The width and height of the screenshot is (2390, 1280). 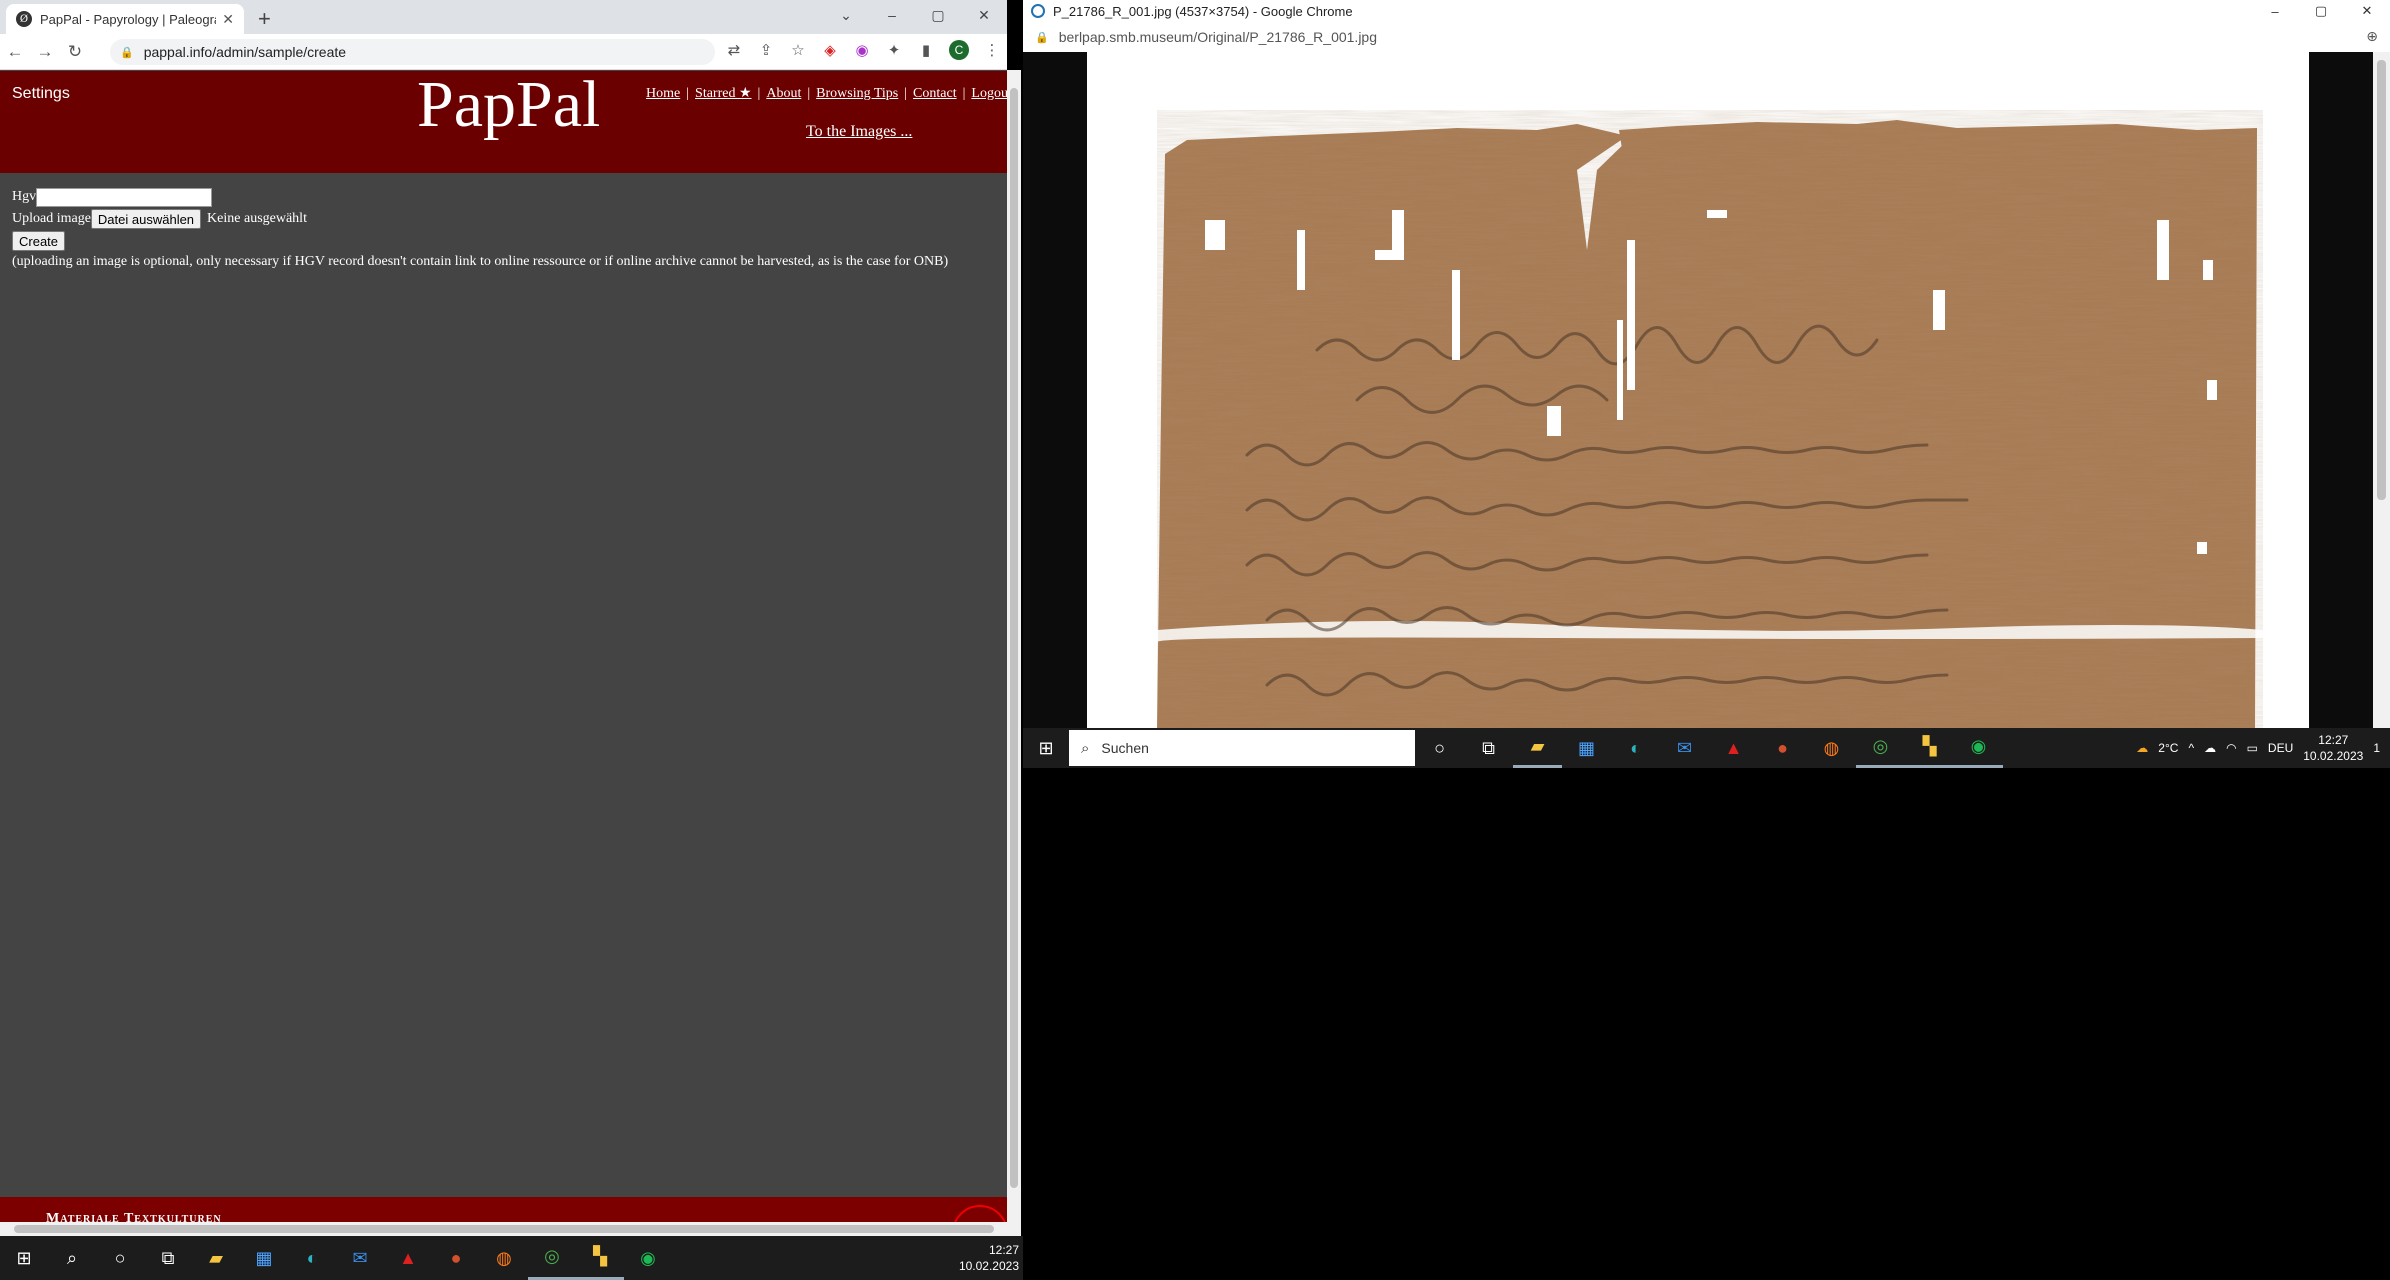 What do you see at coordinates (228, 19) in the screenshot?
I see `tab-close-icon: ✕` at bounding box center [228, 19].